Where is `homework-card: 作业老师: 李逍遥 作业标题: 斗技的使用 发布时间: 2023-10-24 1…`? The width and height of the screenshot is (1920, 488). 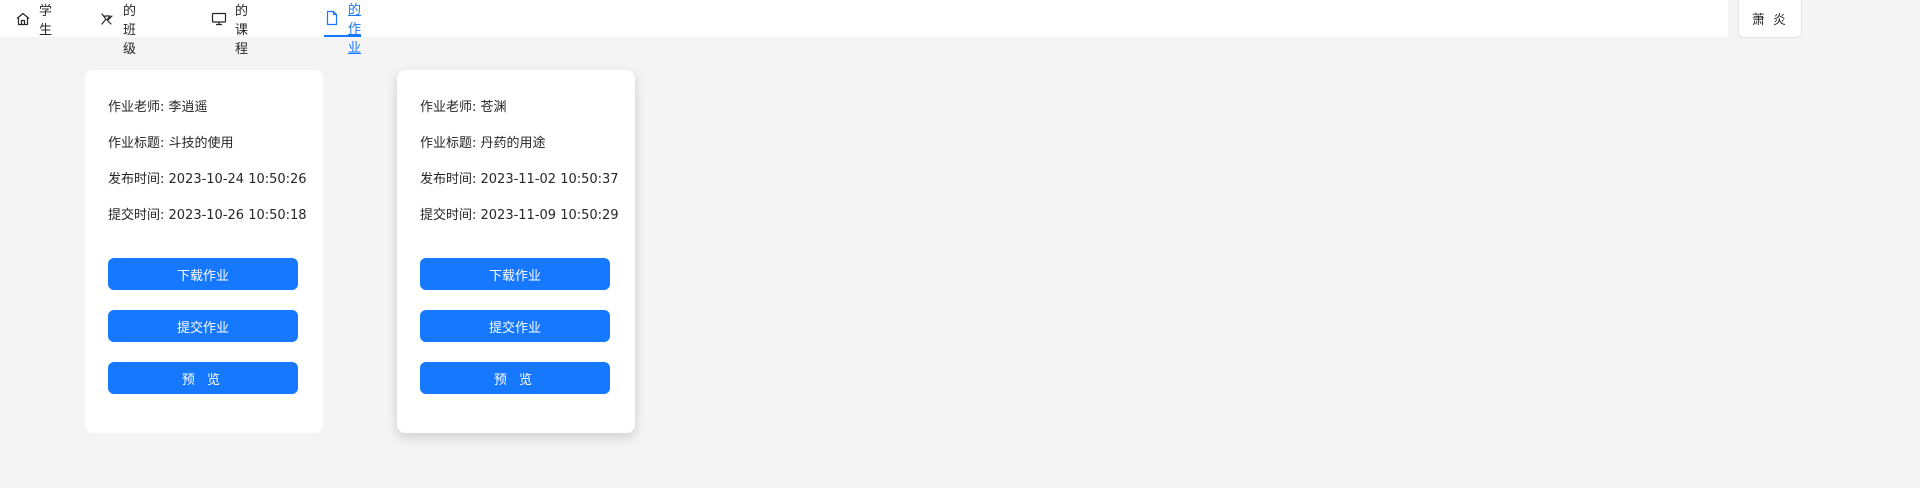
homework-card: 作业老师: 李逍遥 作业标题: 斗技的使用 发布时间: 2023-10-24 1… is located at coordinates (204, 251).